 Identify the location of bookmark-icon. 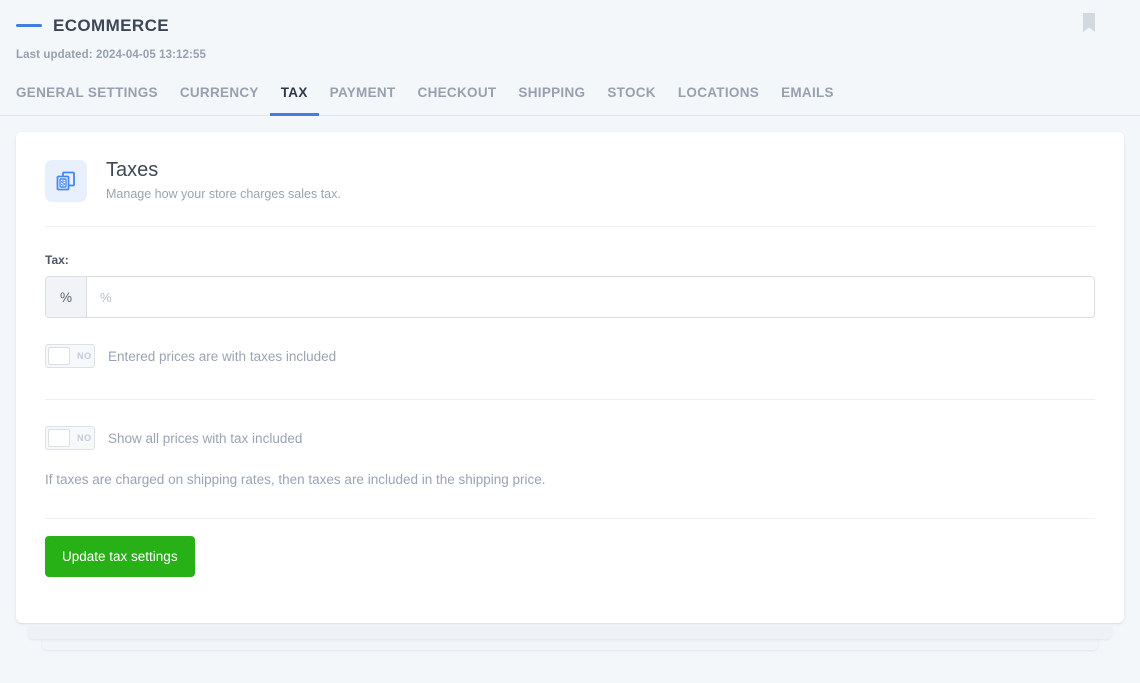
(1089, 22).